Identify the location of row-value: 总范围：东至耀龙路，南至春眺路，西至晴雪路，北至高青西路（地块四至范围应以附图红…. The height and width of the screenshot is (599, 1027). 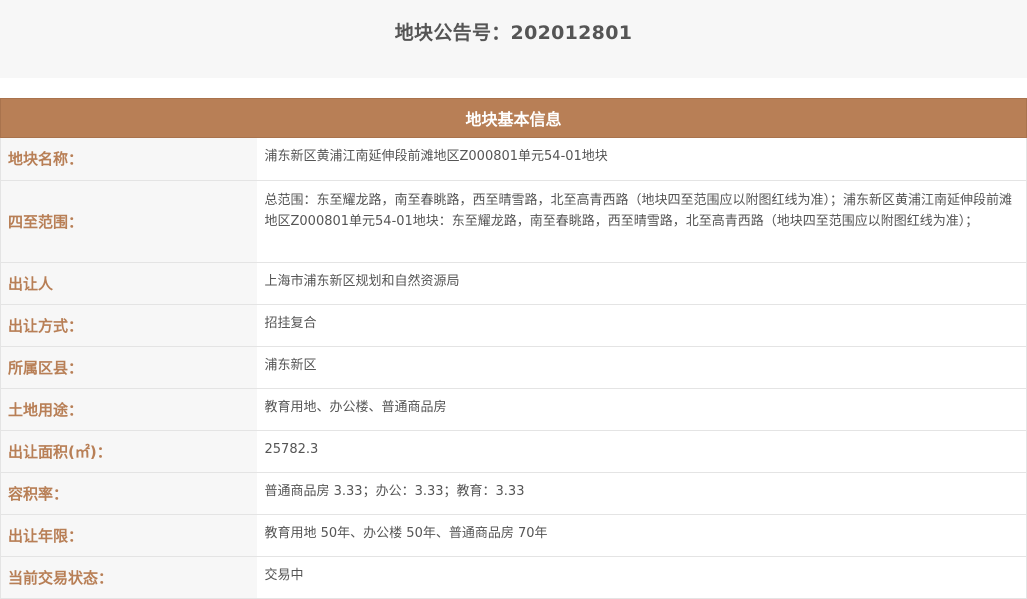
(641, 221).